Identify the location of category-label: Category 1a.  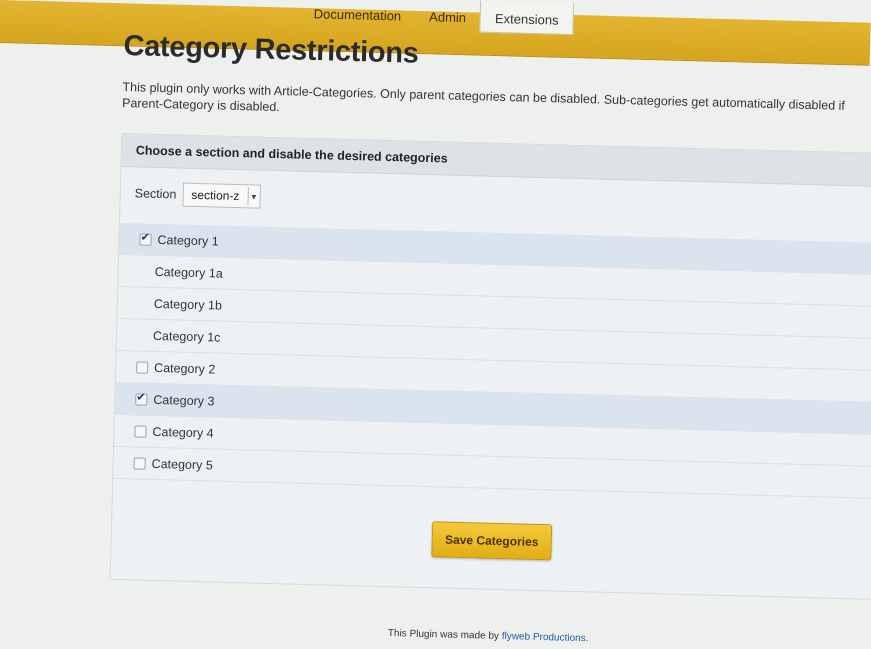
(188, 272).